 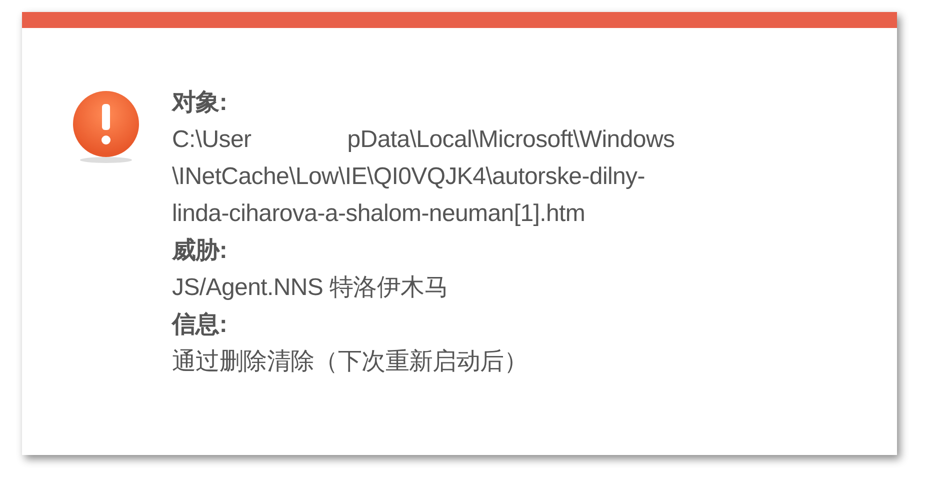 I want to click on field-value: pData\Local\Microsoft\Windows, so click(x=511, y=140).